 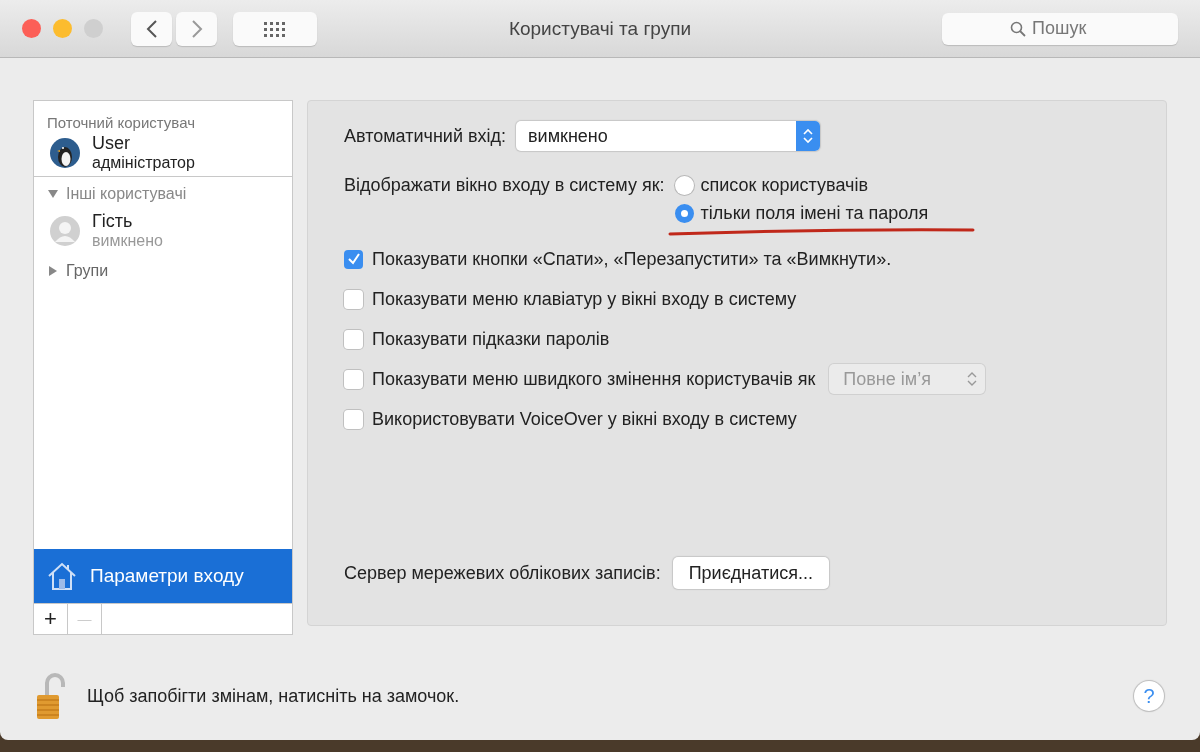 I want to click on checkmark-icon, so click(x=353, y=259).